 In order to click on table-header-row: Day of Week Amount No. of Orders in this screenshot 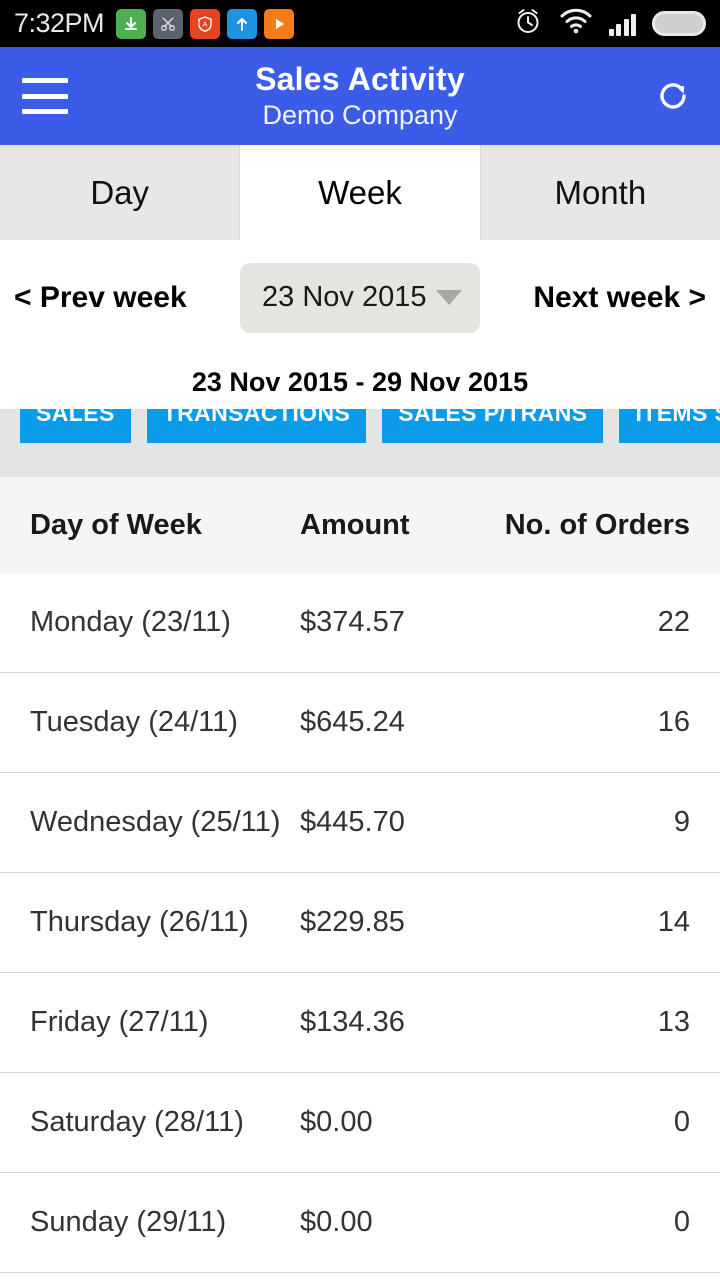, I will do `click(360, 525)`.